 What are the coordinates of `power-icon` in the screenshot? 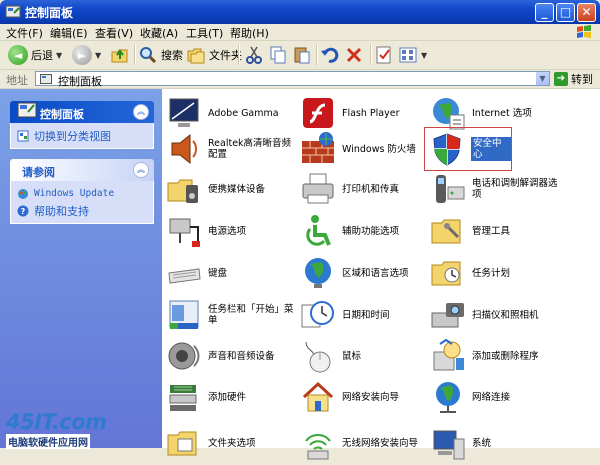 It's located at (184, 232).